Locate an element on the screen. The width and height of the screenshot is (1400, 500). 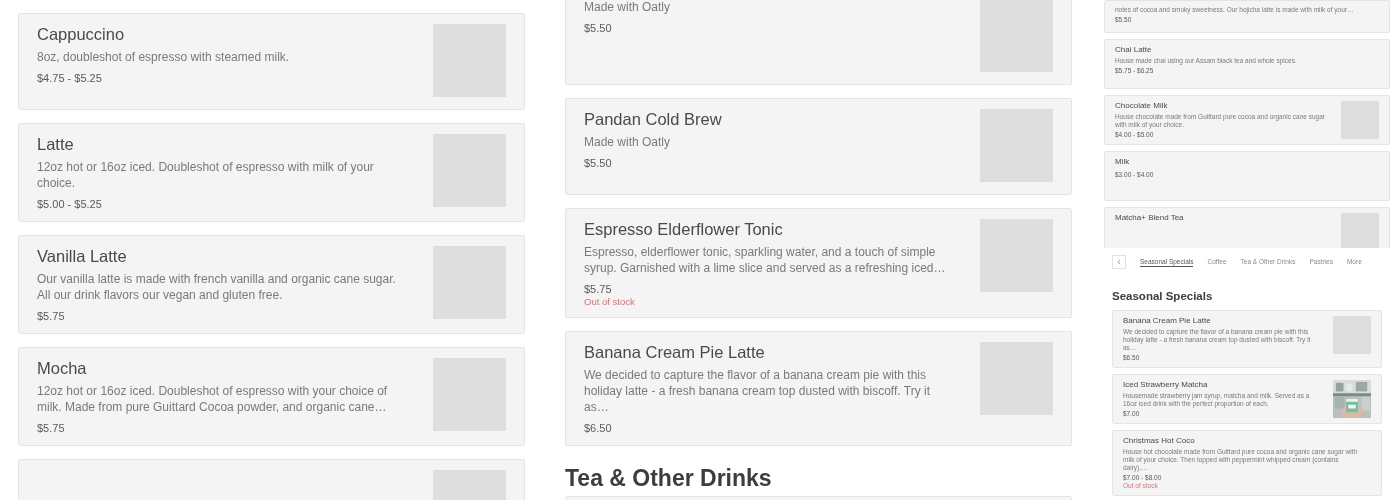
item-name: Iced Strawberry Matcha is located at coordinates (1166, 385).